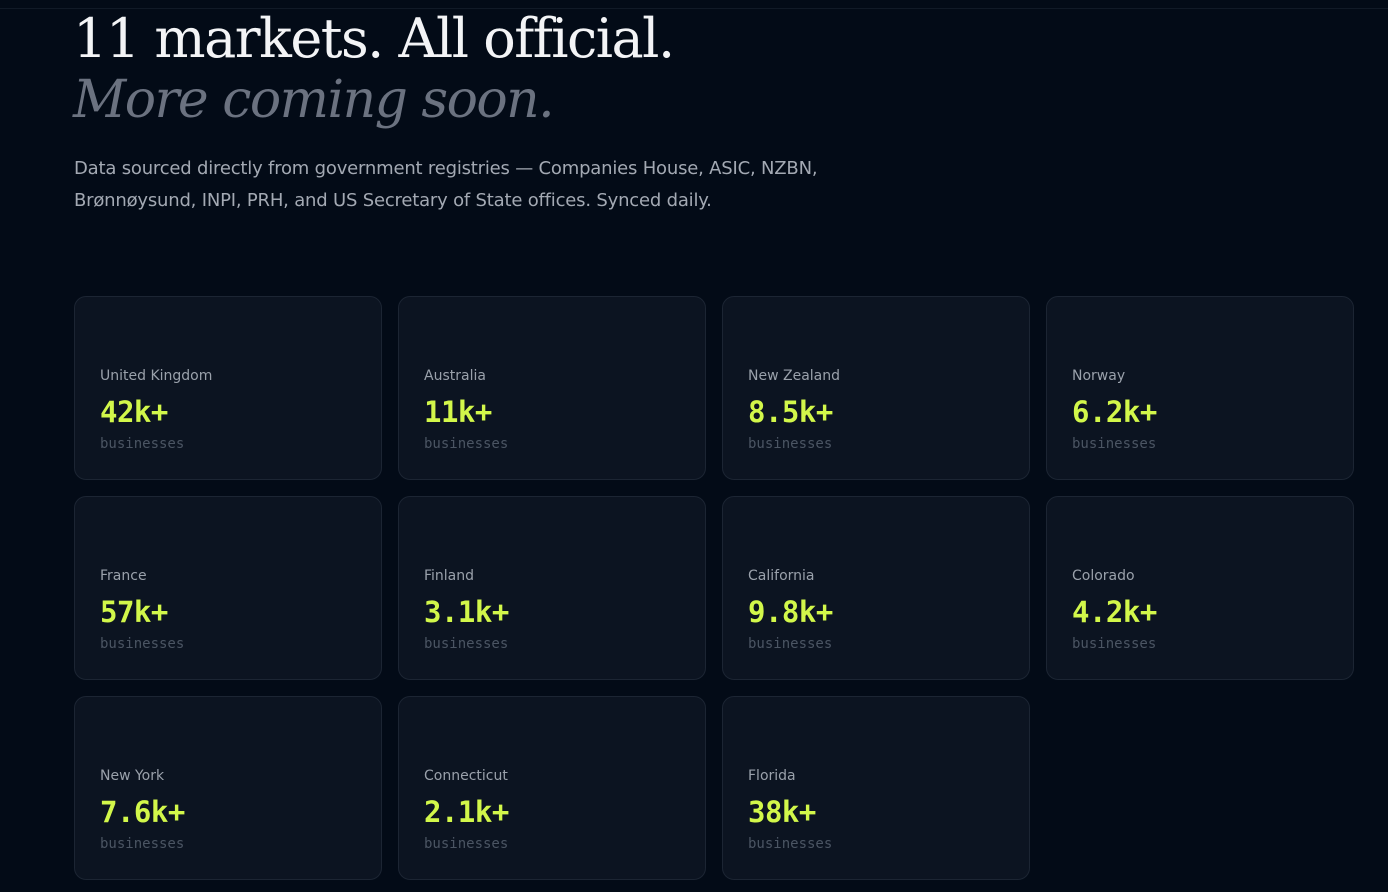 The width and height of the screenshot is (1388, 892). I want to click on market-count: 6.2k+, so click(1114, 412).